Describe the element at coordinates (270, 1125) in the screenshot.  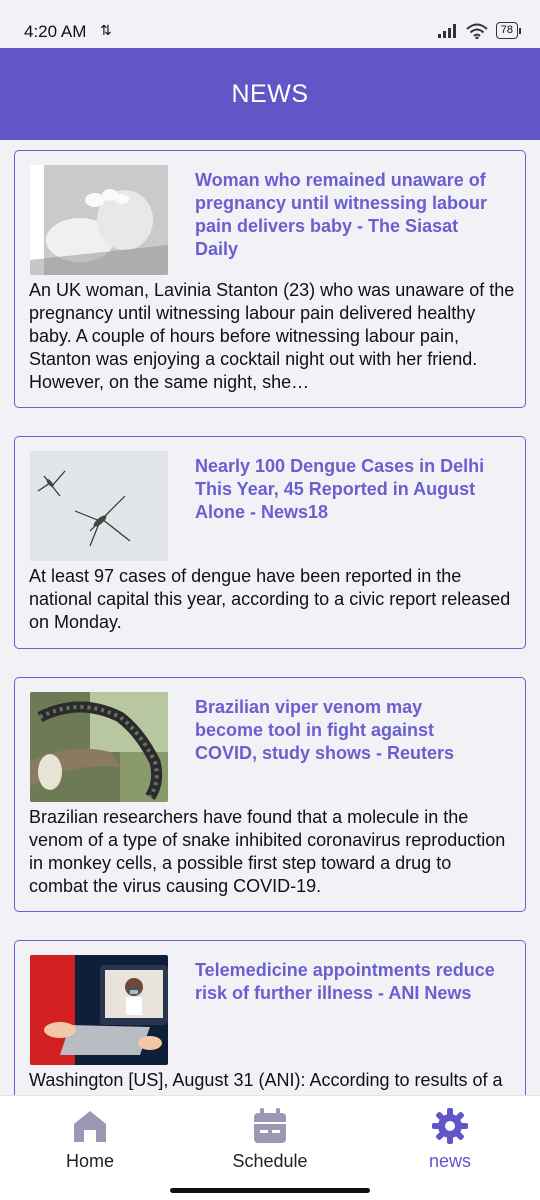
I see `calendar-icon` at that location.